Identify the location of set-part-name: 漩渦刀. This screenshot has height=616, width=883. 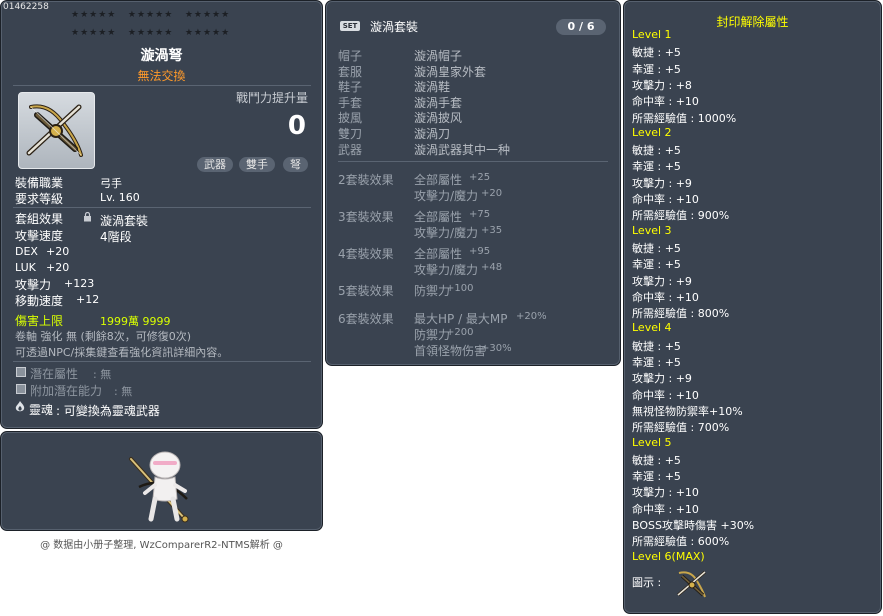
(432, 134).